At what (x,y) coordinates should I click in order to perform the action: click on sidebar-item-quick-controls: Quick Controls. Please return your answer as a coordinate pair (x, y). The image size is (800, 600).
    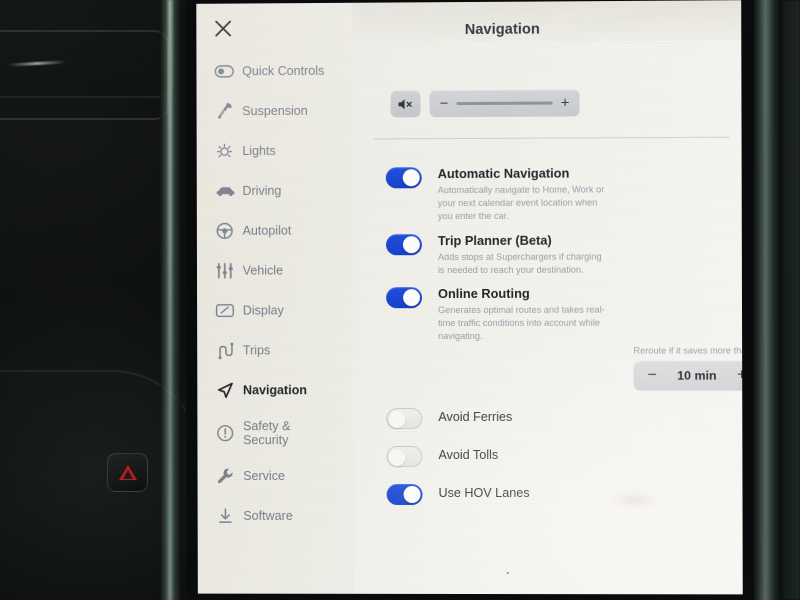
    Looking at the image, I should click on (274, 71).